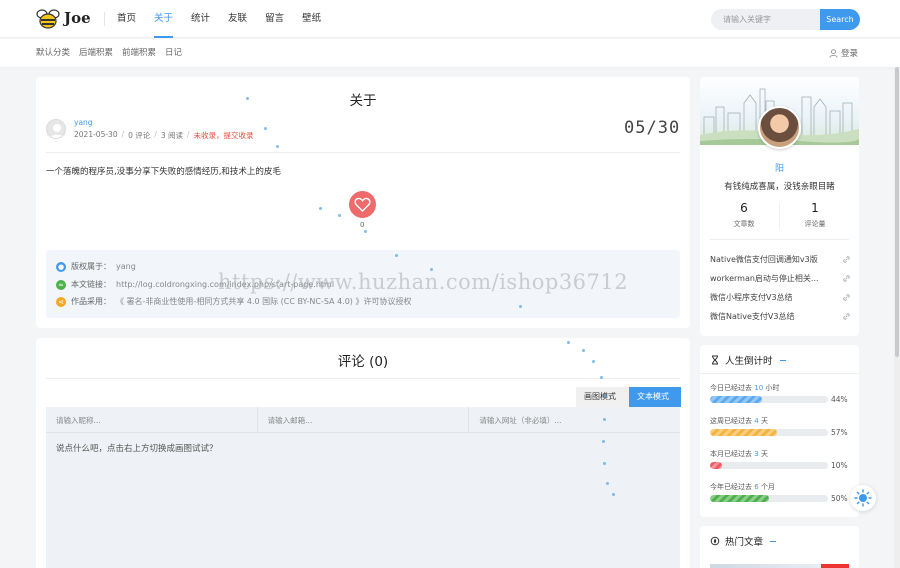 Image resolution: width=900 pixels, height=568 pixels. Describe the element at coordinates (450, 53) in the screenshot. I see `category-bar: 默认分类 后端积累 前端积累 日记 登录` at that location.